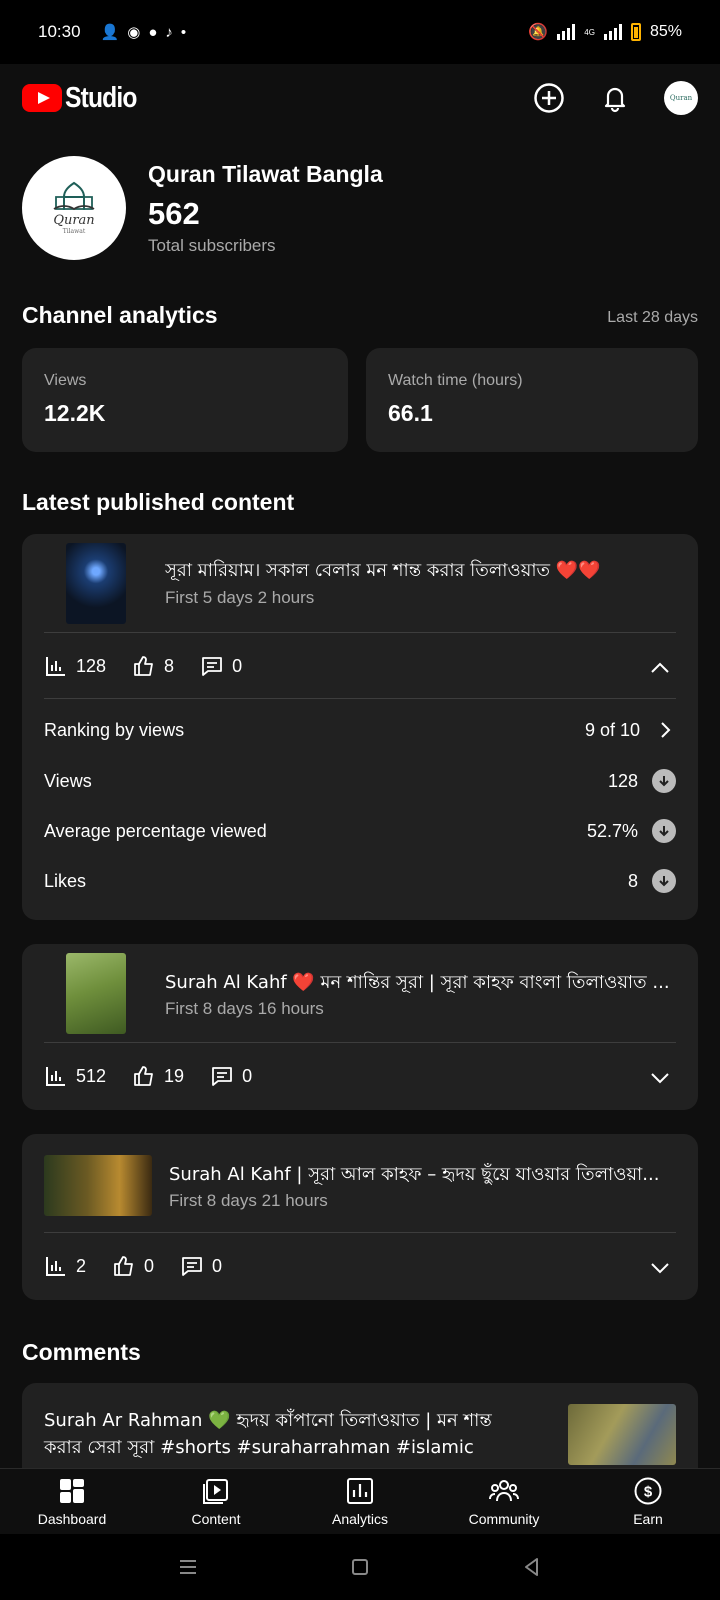 The height and width of the screenshot is (1600, 720). Describe the element at coordinates (133, 1266) in the screenshot. I see `likes-metric: 0` at that location.